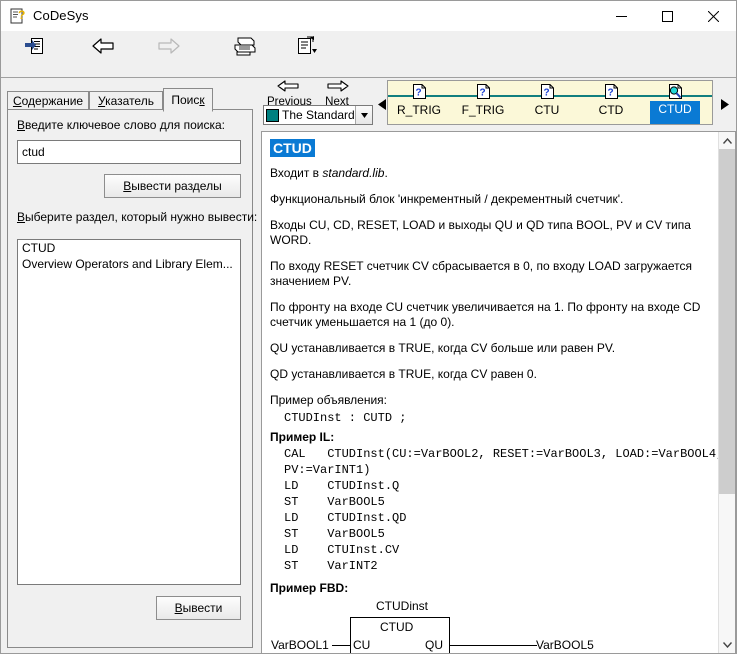 This screenshot has height=654, width=737. Describe the element at coordinates (121, 125) in the screenshot. I see `search-keyword-label: Введите ключевое слово для поиска:` at that location.